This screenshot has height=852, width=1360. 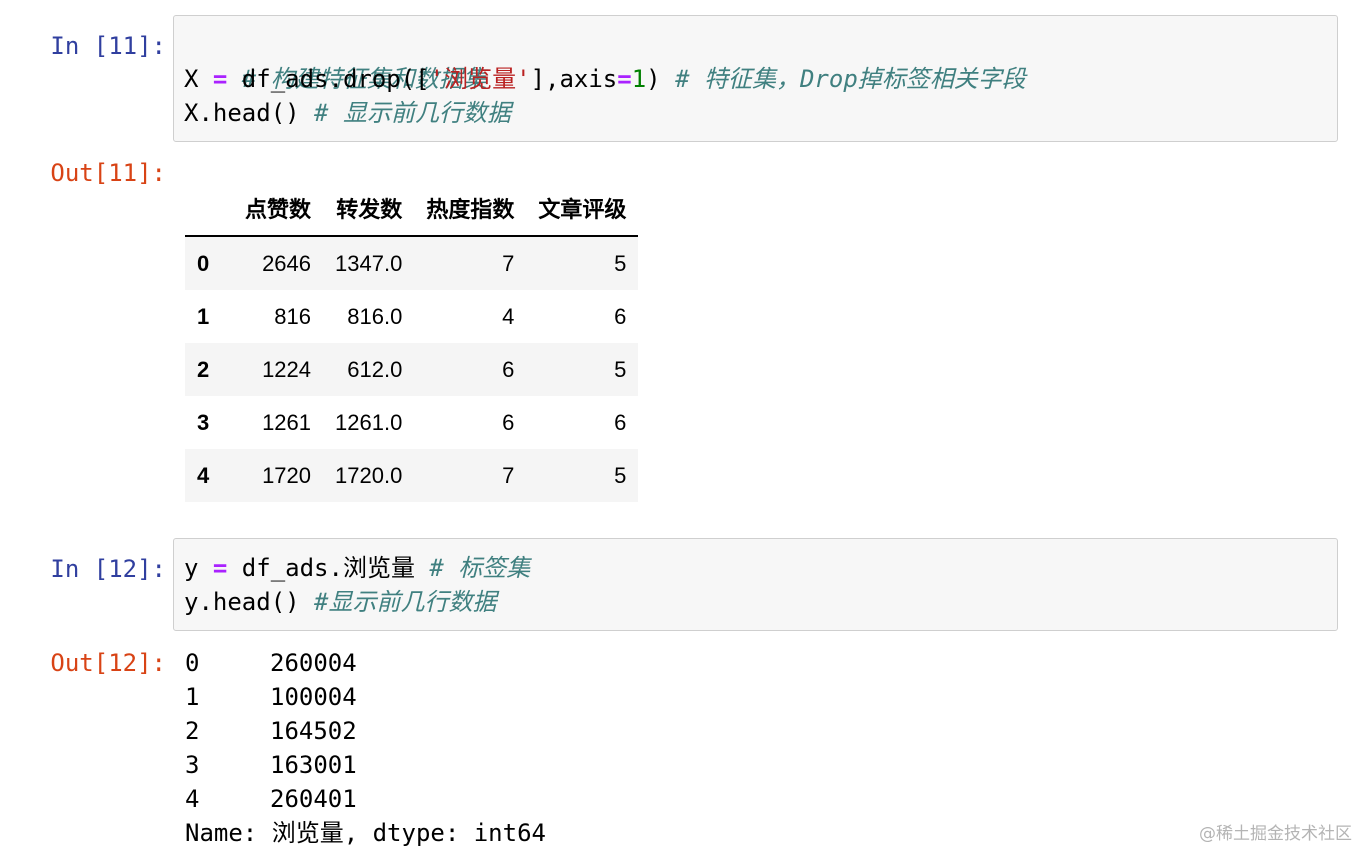 What do you see at coordinates (365, 765) in the screenshot?
I see `series-row: 3 163001` at bounding box center [365, 765].